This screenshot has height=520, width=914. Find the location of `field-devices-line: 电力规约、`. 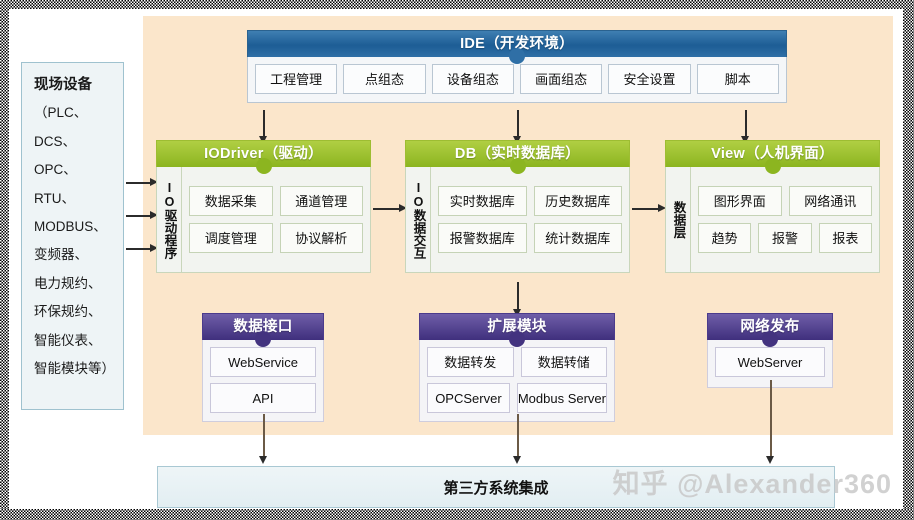

field-devices-line: 电力规约、 is located at coordinates (68, 283).